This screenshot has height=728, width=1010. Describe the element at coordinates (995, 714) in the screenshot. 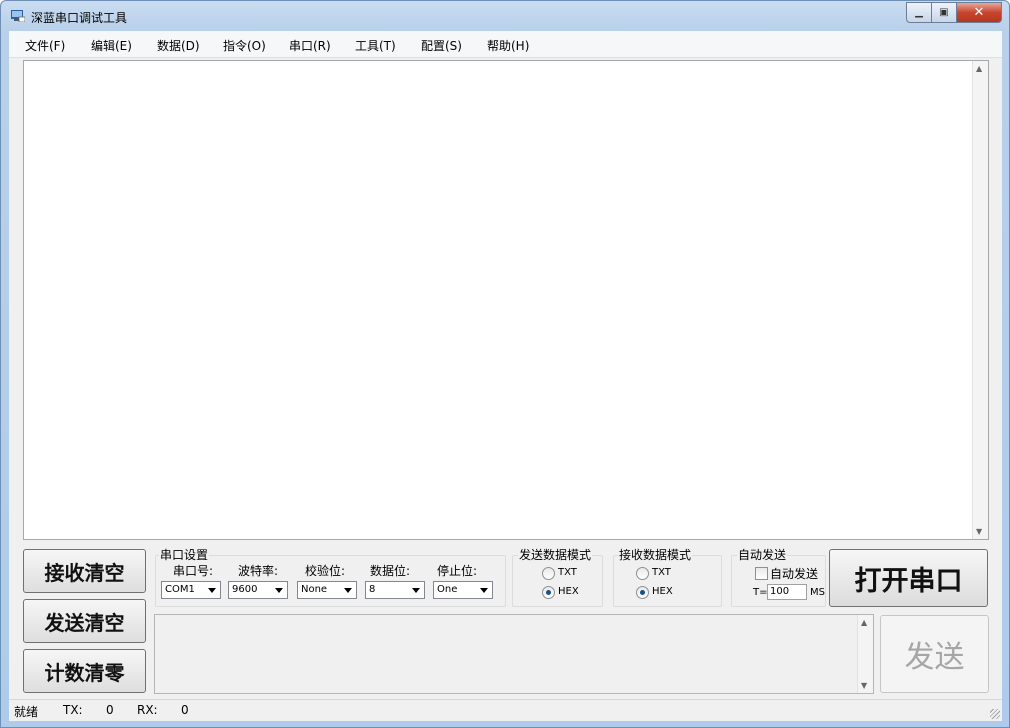

I see `resize-grip-icon` at that location.